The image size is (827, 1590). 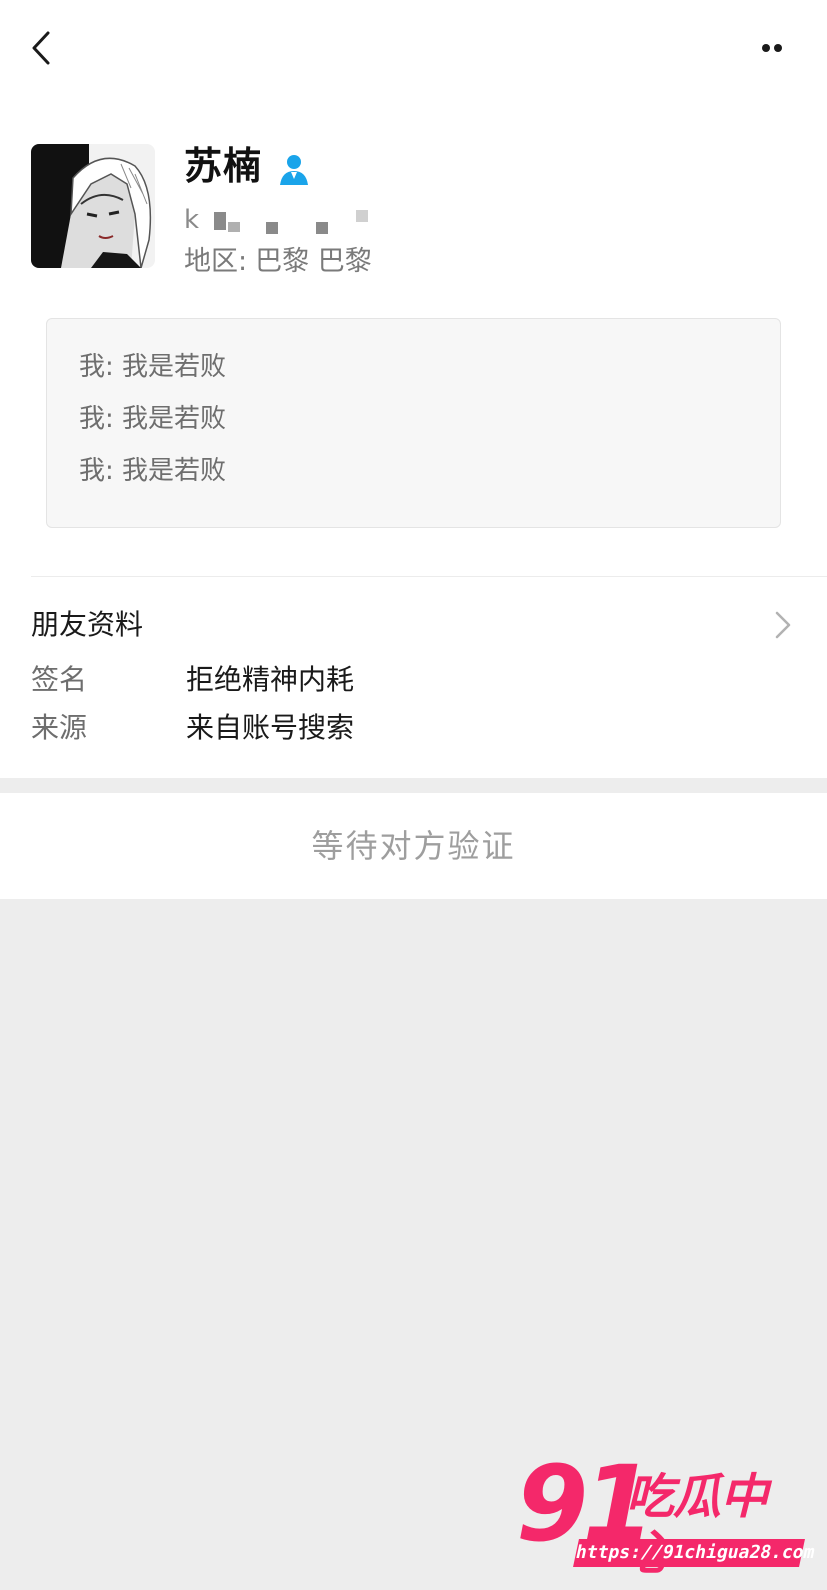 What do you see at coordinates (313, 261) in the screenshot?
I see `region-value: 巴黎 巴黎` at bounding box center [313, 261].